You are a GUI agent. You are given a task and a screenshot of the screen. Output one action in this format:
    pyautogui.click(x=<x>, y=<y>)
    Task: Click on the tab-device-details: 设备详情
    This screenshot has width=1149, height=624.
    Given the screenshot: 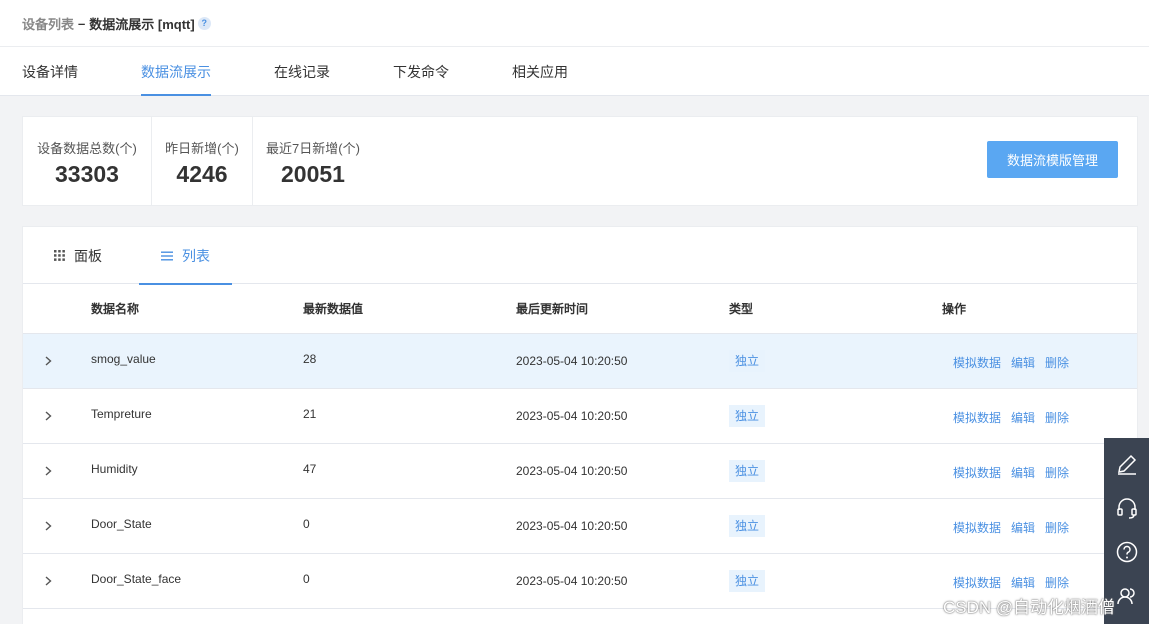 What is the action you would take?
    pyautogui.click(x=50, y=71)
    